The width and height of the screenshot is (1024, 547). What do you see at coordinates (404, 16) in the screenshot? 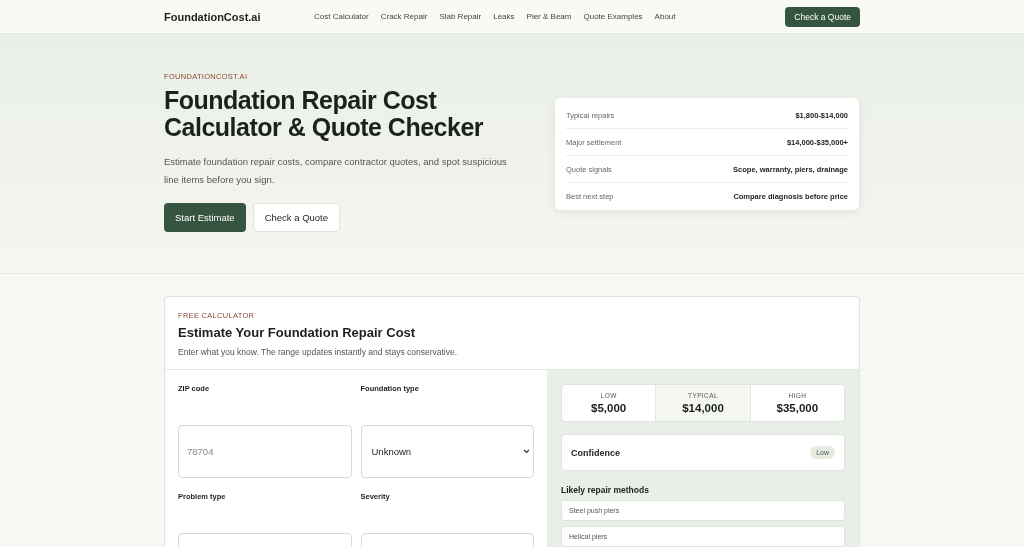
I see `nav-link: Crack Repair` at bounding box center [404, 16].